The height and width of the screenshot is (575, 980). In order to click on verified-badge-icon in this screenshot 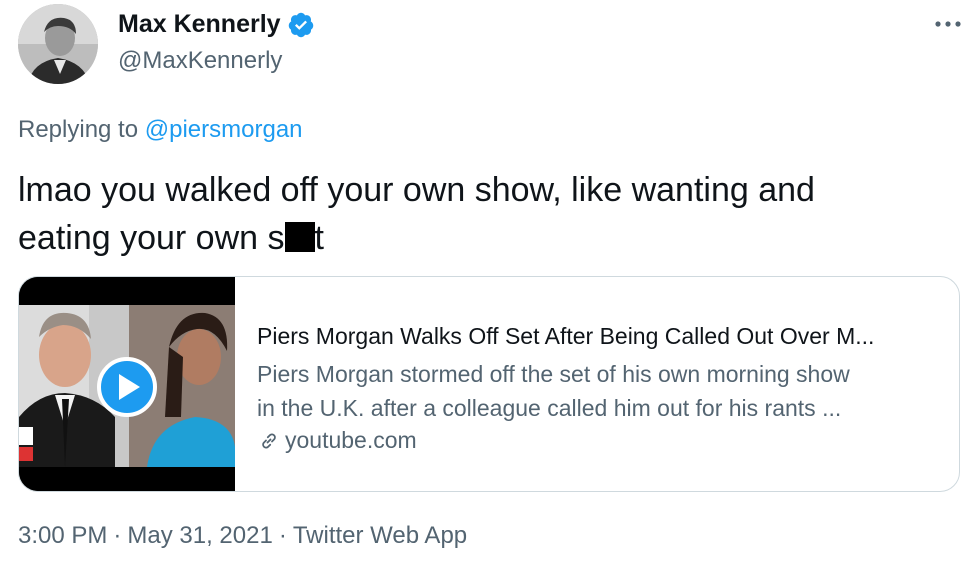, I will do `click(301, 25)`.